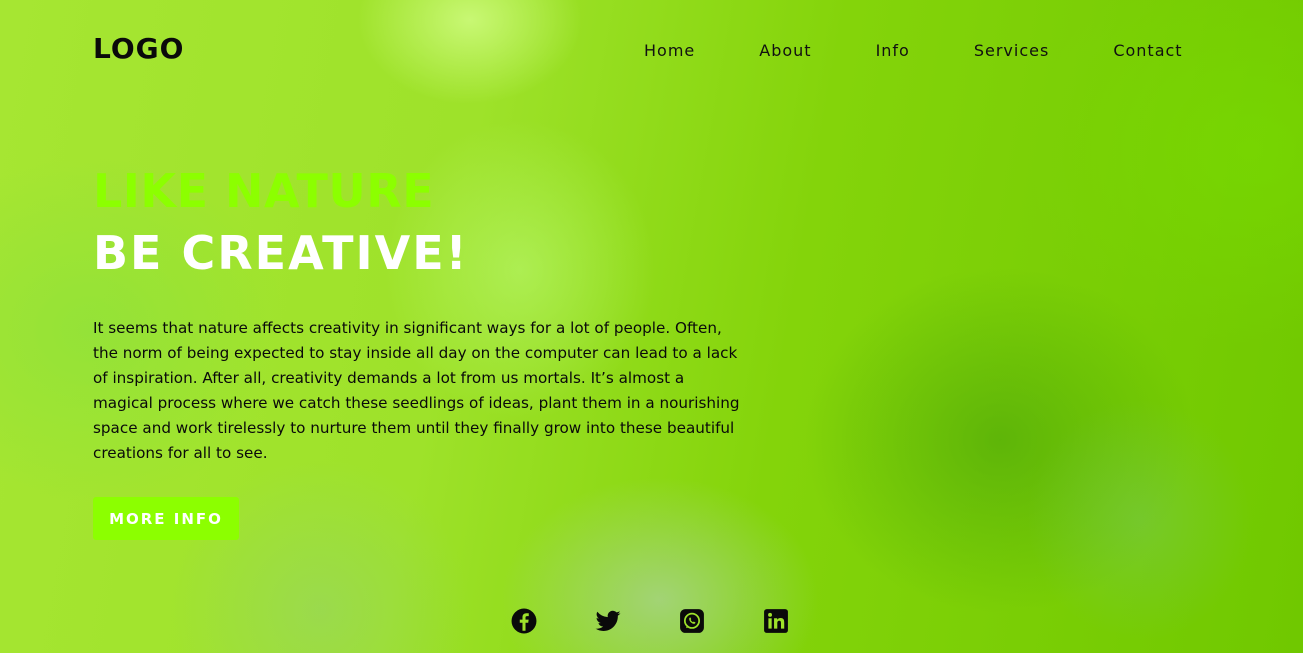 Image resolution: width=1303 pixels, height=653 pixels. What do you see at coordinates (776, 621) in the screenshot?
I see `linkedin-icon` at bounding box center [776, 621].